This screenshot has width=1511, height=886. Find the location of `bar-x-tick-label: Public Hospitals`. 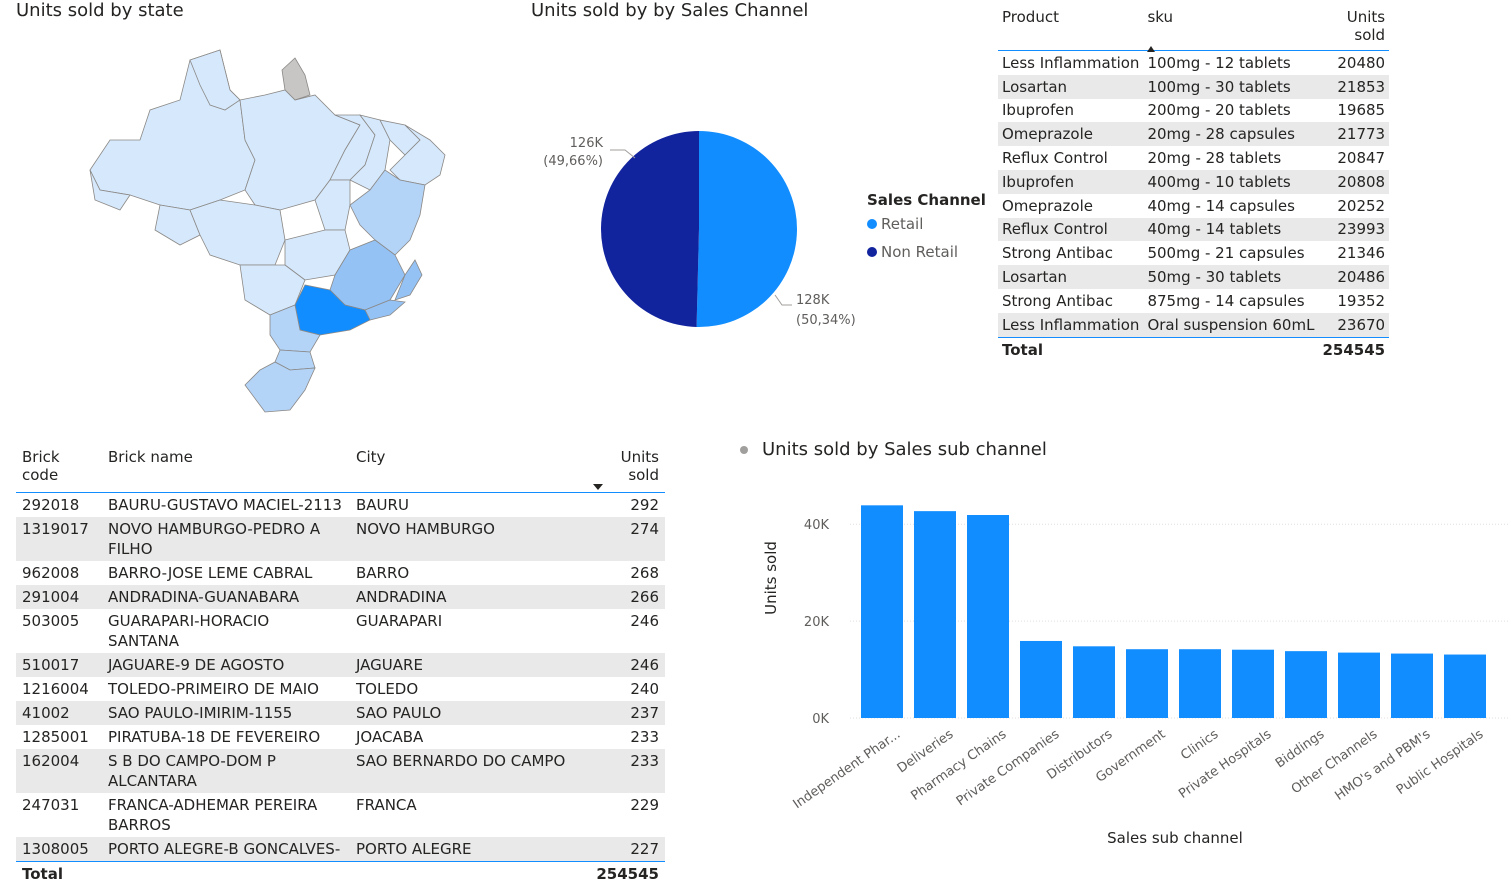

bar-x-tick-label: Public Hospitals is located at coordinates (1440, 762).